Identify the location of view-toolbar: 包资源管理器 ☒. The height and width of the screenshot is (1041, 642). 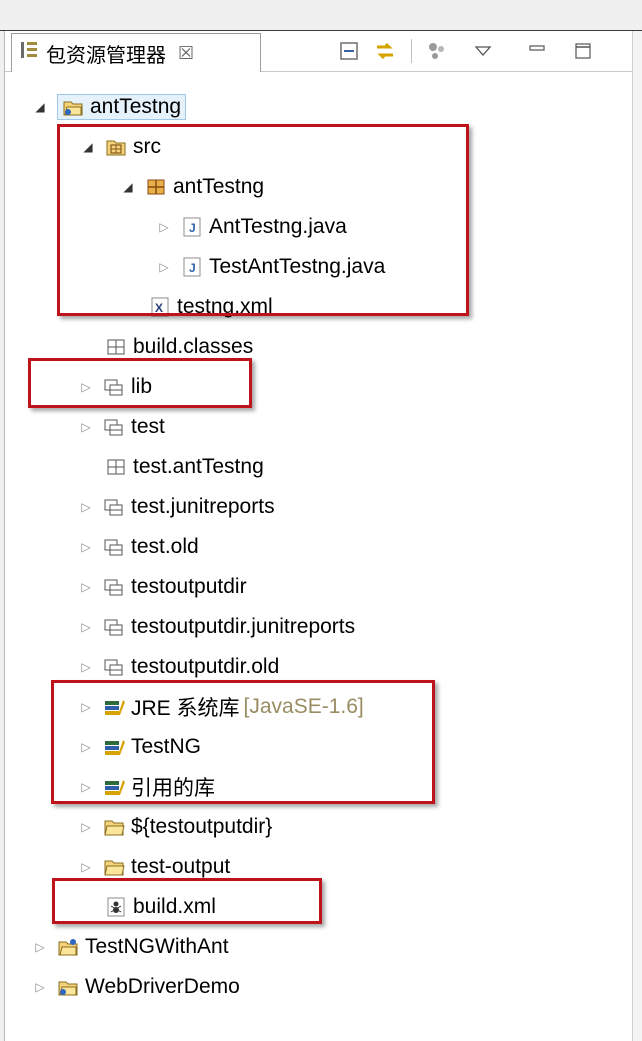
(318, 51).